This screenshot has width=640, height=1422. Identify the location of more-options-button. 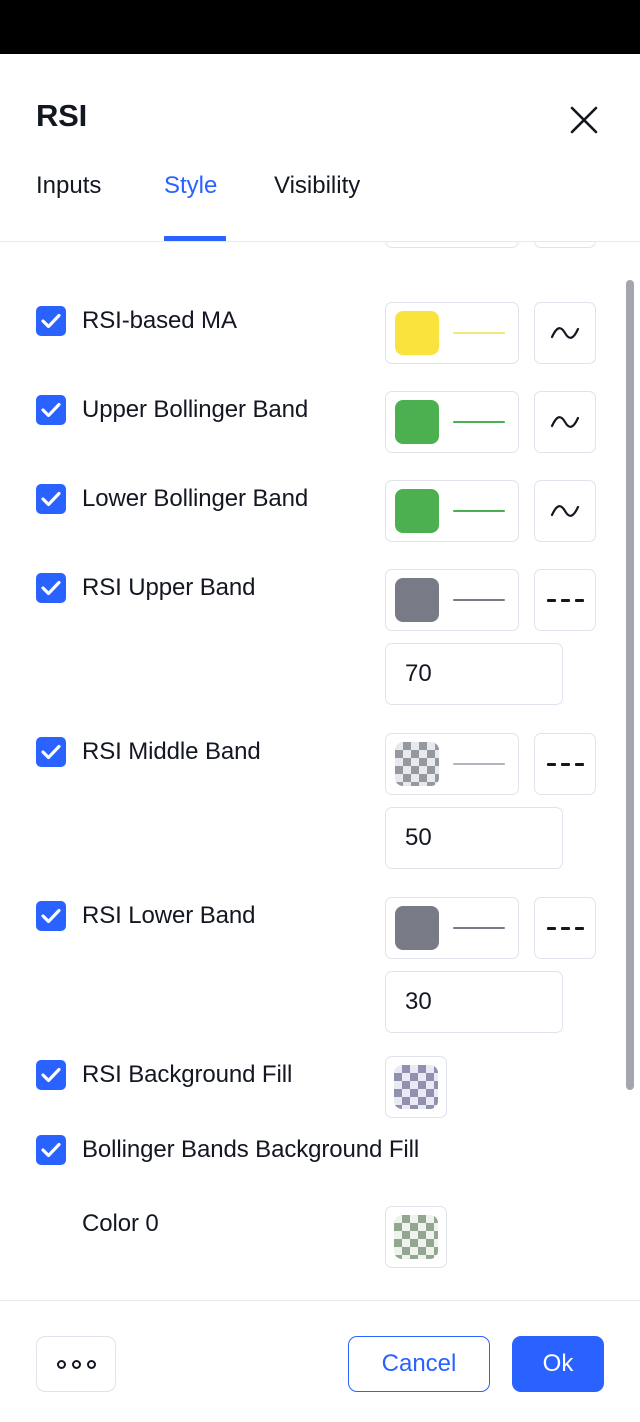
(76, 1364).